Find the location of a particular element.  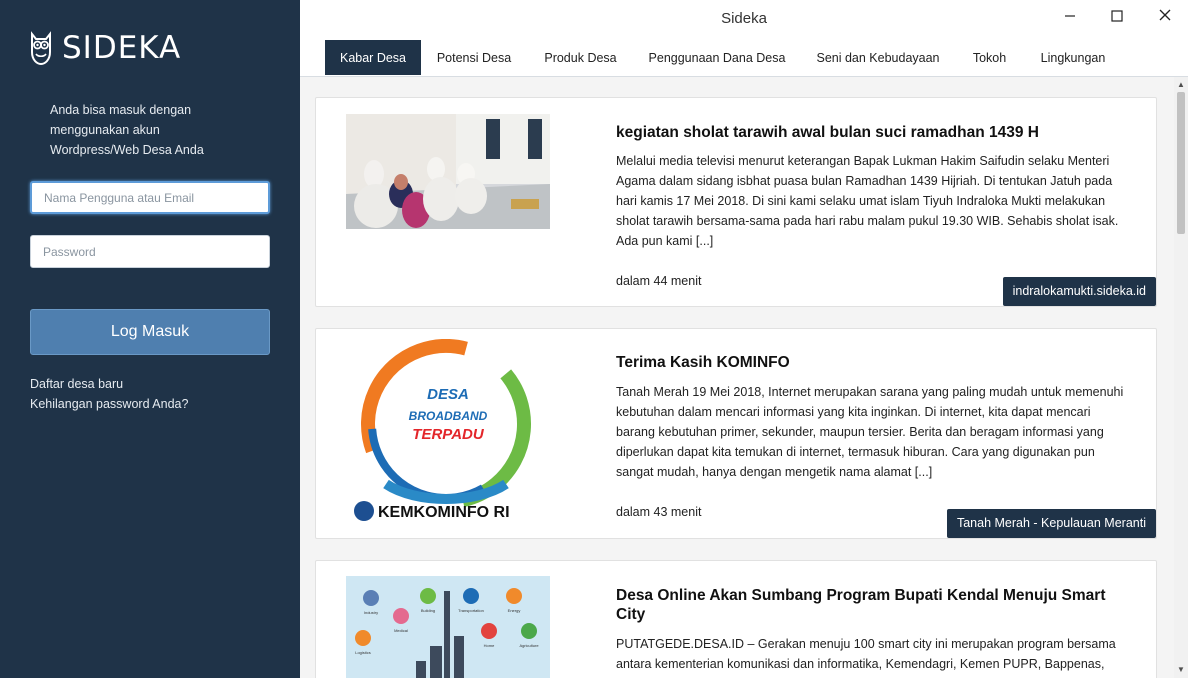

vertical-scrollbar: ▲ ▼ is located at coordinates (1181, 377).